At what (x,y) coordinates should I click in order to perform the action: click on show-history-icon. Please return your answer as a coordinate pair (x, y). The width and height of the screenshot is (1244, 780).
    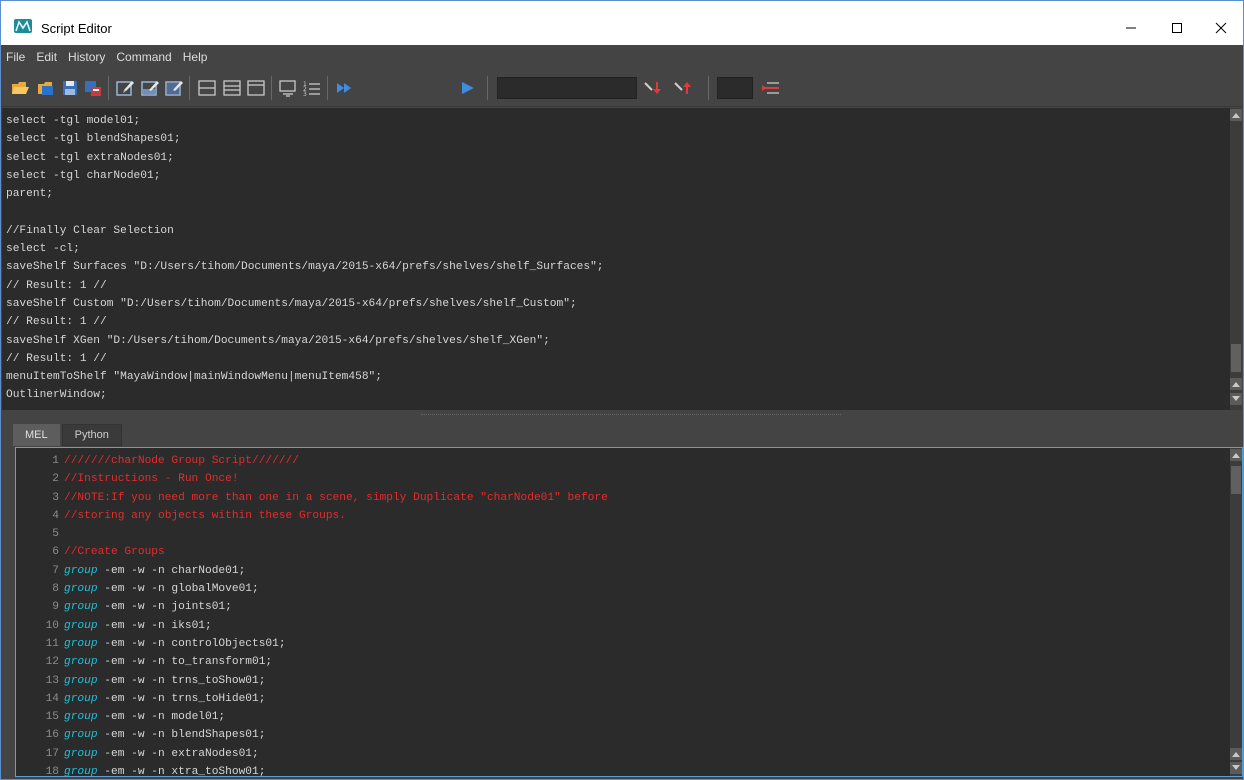
    Looking at the image, I should click on (207, 88).